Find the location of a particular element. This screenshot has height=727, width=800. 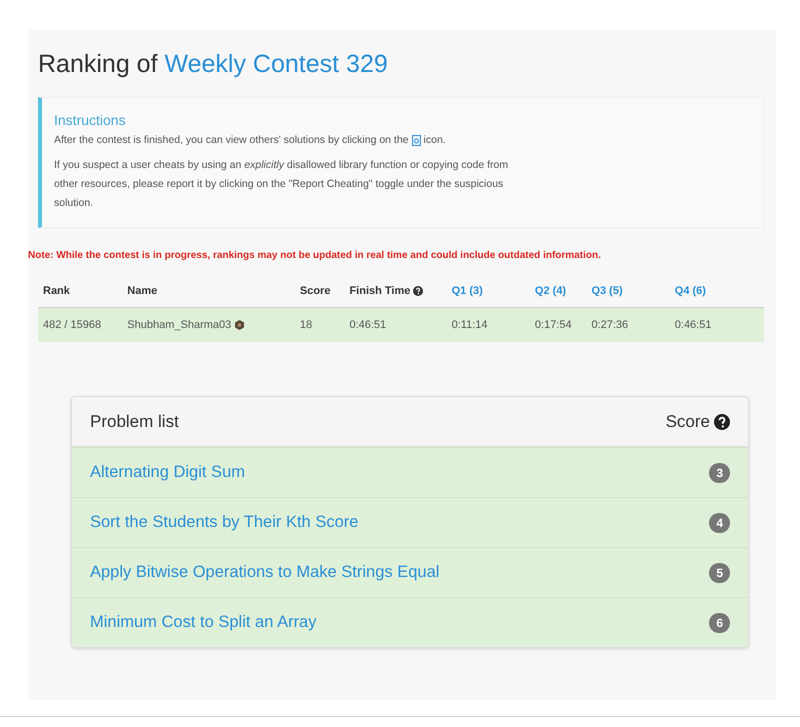

table-cell: 18 is located at coordinates (306, 325).